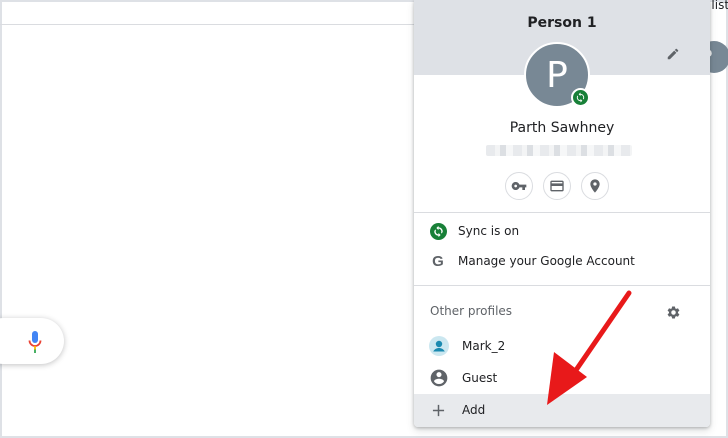  What do you see at coordinates (438, 261) in the screenshot?
I see `google-g-icon: G` at bounding box center [438, 261].